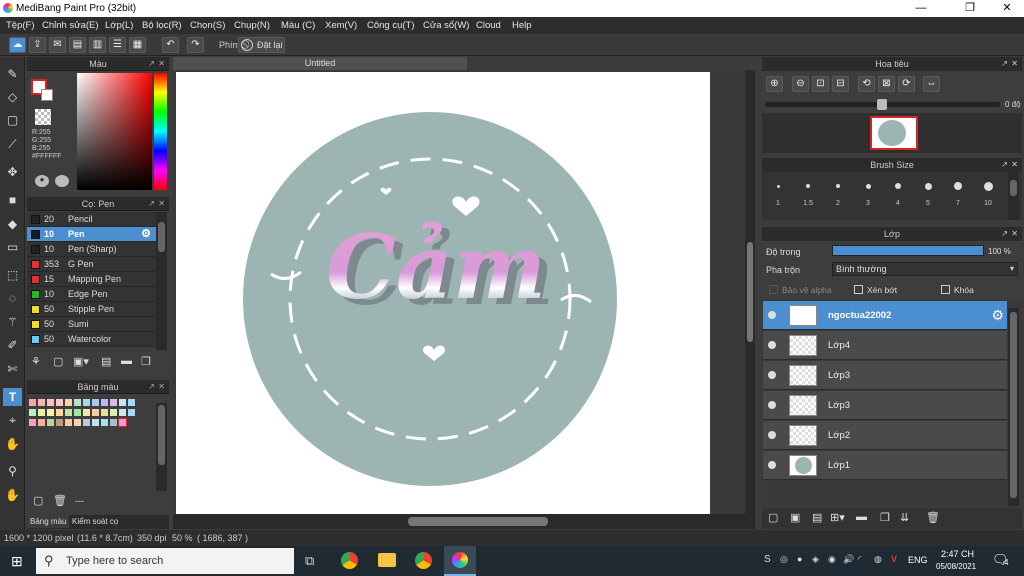 This screenshot has height=576, width=1024. What do you see at coordinates (957, 554) in the screenshot?
I see `clock-time: 2:47 CH` at bounding box center [957, 554].